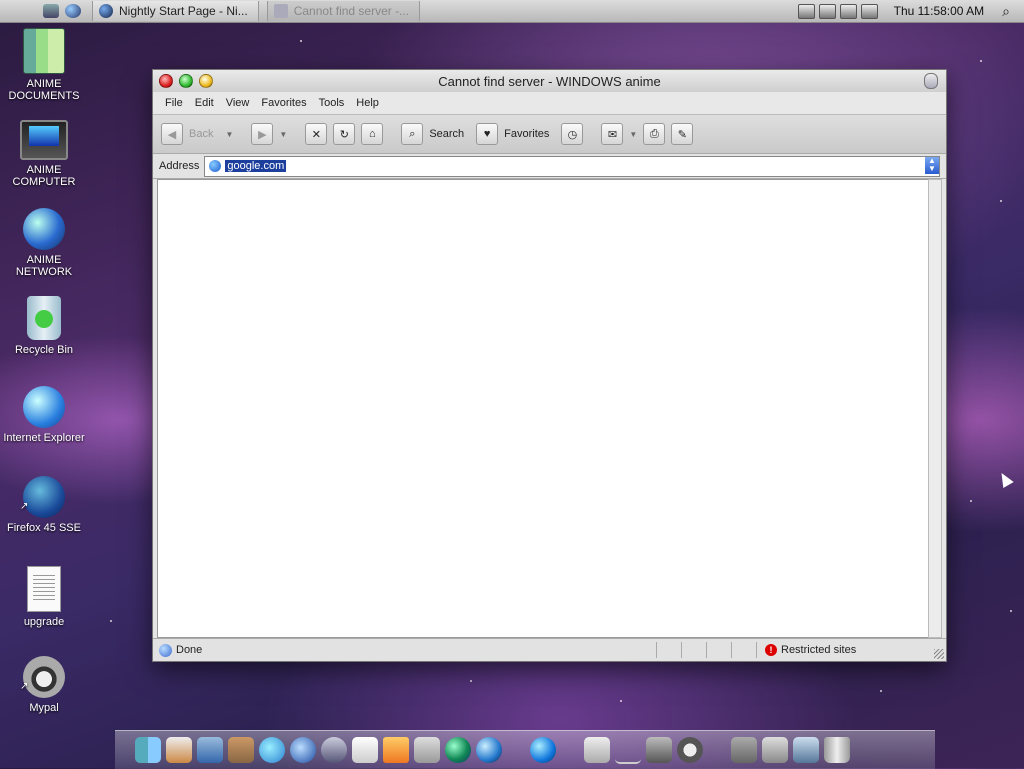  Describe the element at coordinates (165, 650) in the screenshot. I see `status-page-icon` at that location.